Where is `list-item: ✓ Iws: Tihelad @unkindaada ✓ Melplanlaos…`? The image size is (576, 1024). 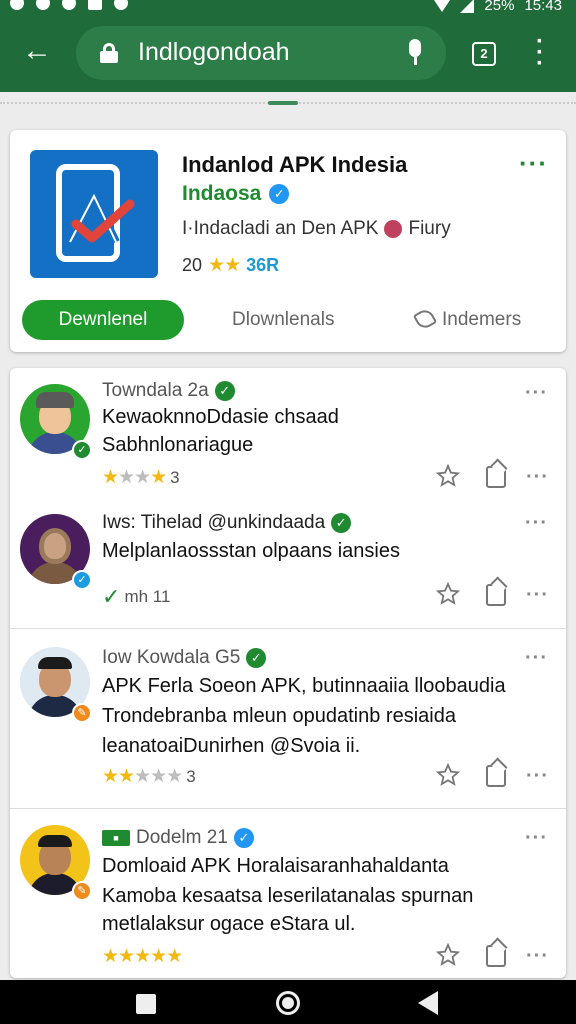 list-item: ✓ Iws: Tihelad @unkindaada ✓ Melplanlaos… is located at coordinates (288, 563).